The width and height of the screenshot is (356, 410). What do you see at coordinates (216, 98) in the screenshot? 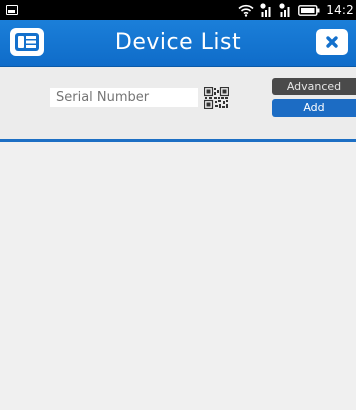
I see `qr-code-icon` at bounding box center [216, 98].